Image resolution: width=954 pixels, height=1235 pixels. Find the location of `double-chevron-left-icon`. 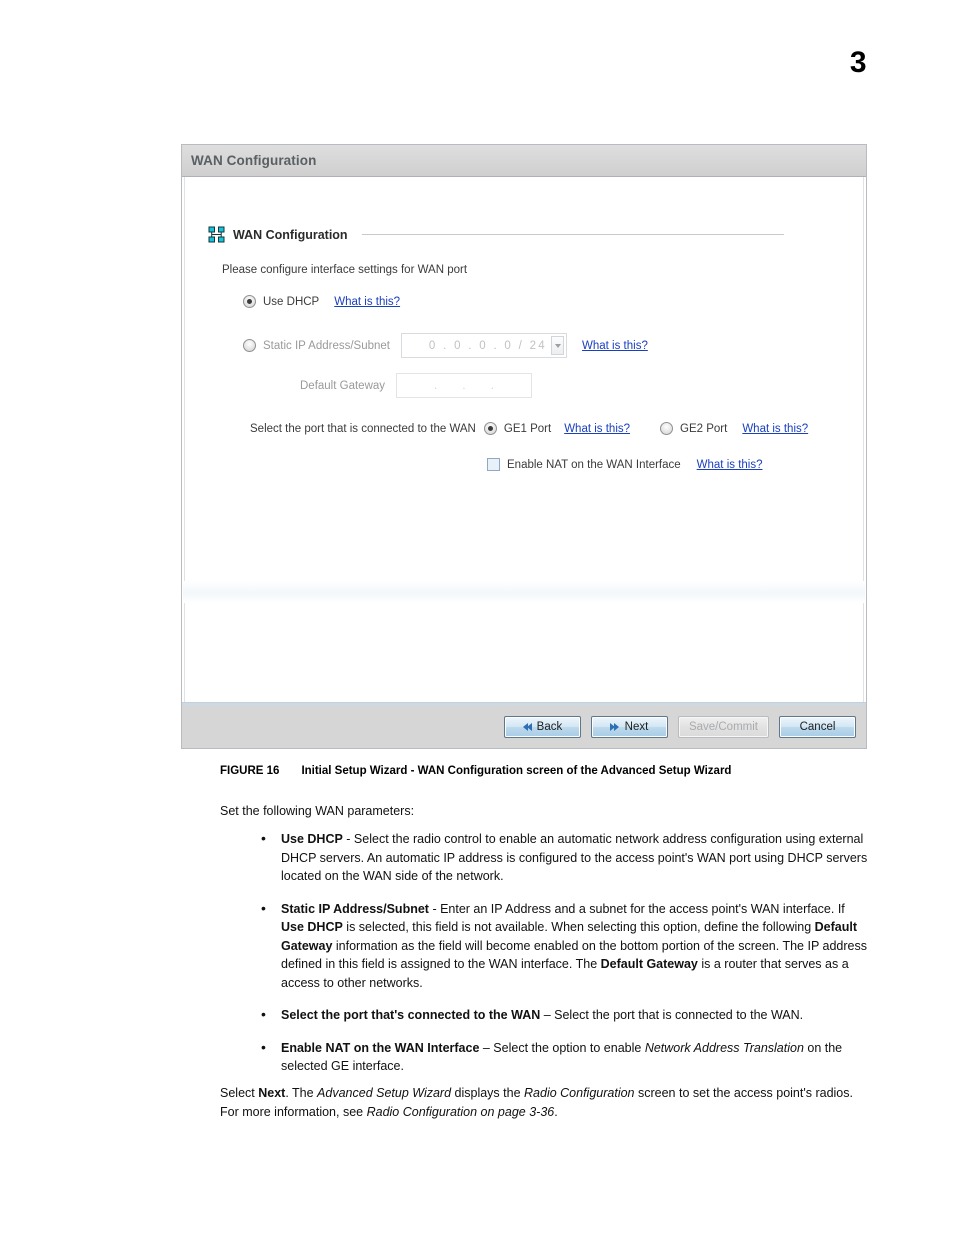

double-chevron-left-icon is located at coordinates (527, 726).